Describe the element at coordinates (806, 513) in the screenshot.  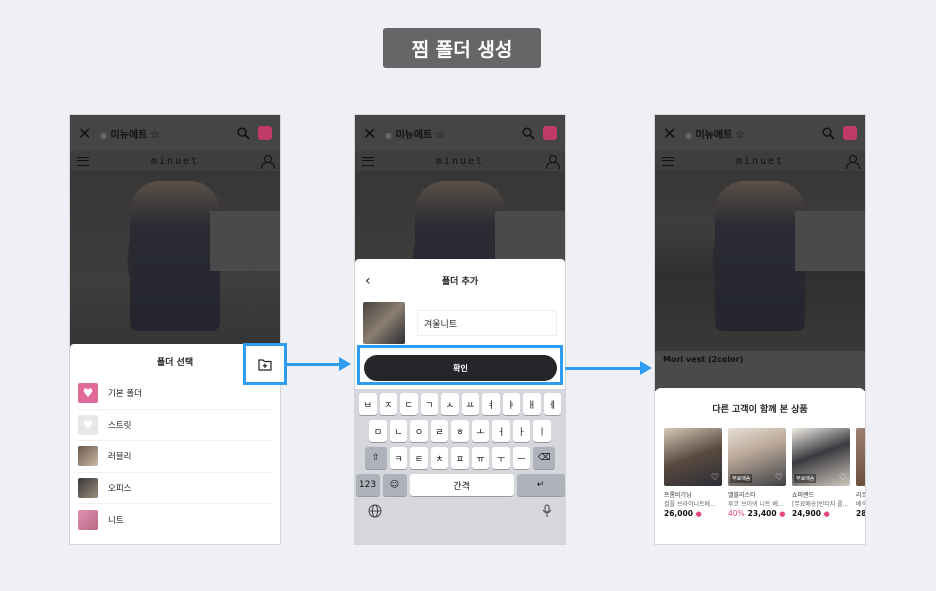
I see `product-price: 24,900` at that location.